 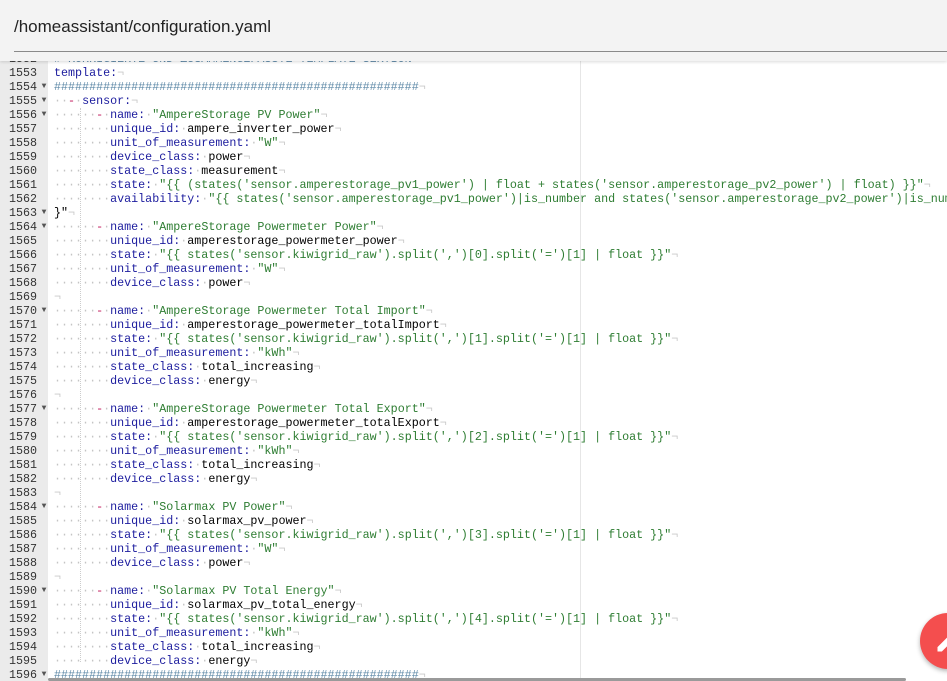 I want to click on yaml-value: solarmax_pv_power, so click(x=247, y=521).